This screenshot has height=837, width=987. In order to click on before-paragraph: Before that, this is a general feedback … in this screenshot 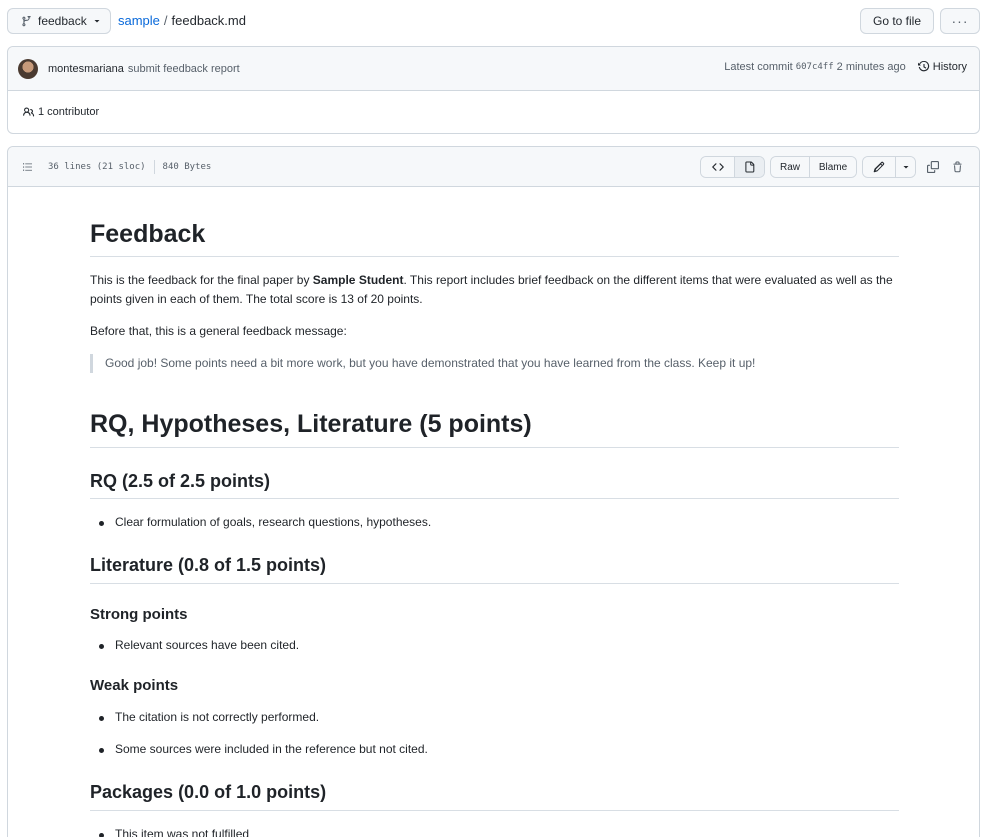, I will do `click(218, 331)`.